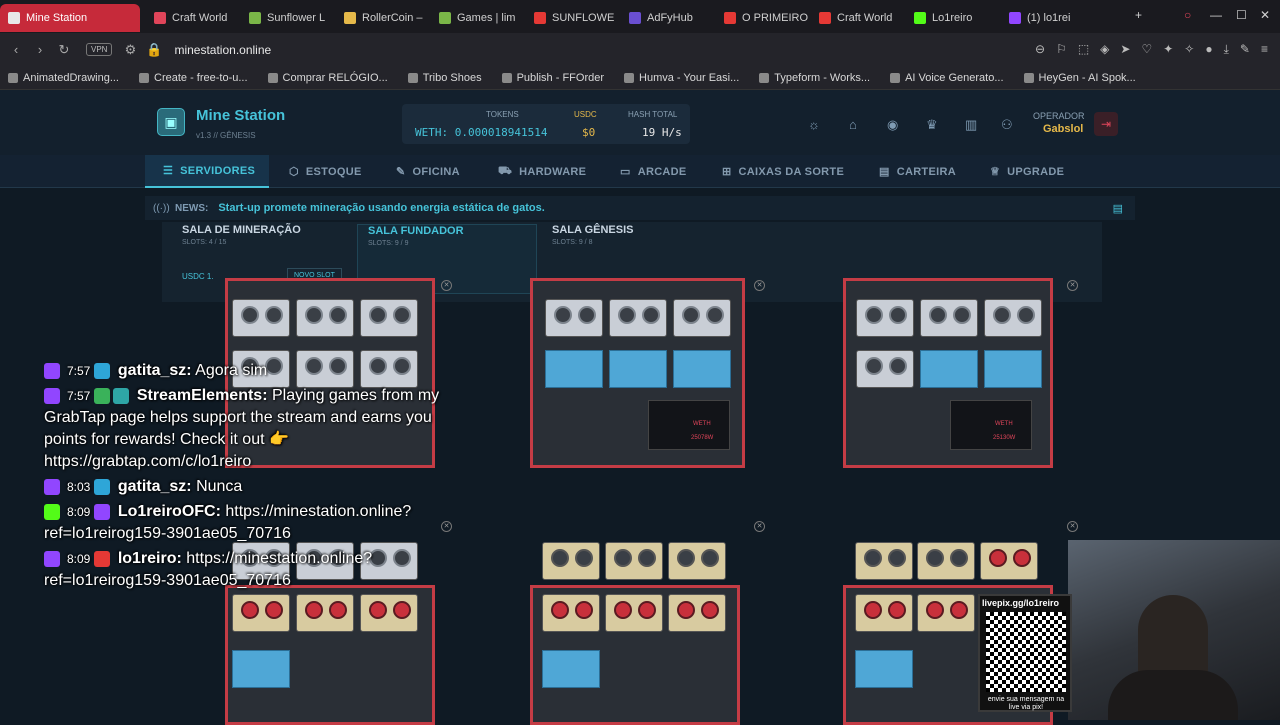 Image resolution: width=1280 pixels, height=725 pixels. Describe the element at coordinates (892, 125) in the screenshot. I see `discord-icon: ◉` at that location.